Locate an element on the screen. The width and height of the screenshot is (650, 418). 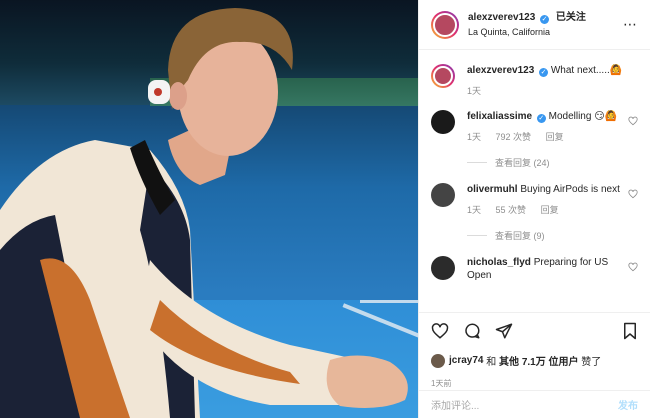
view-replies-label: 查看回复 (24) is located at coordinates (522, 163).